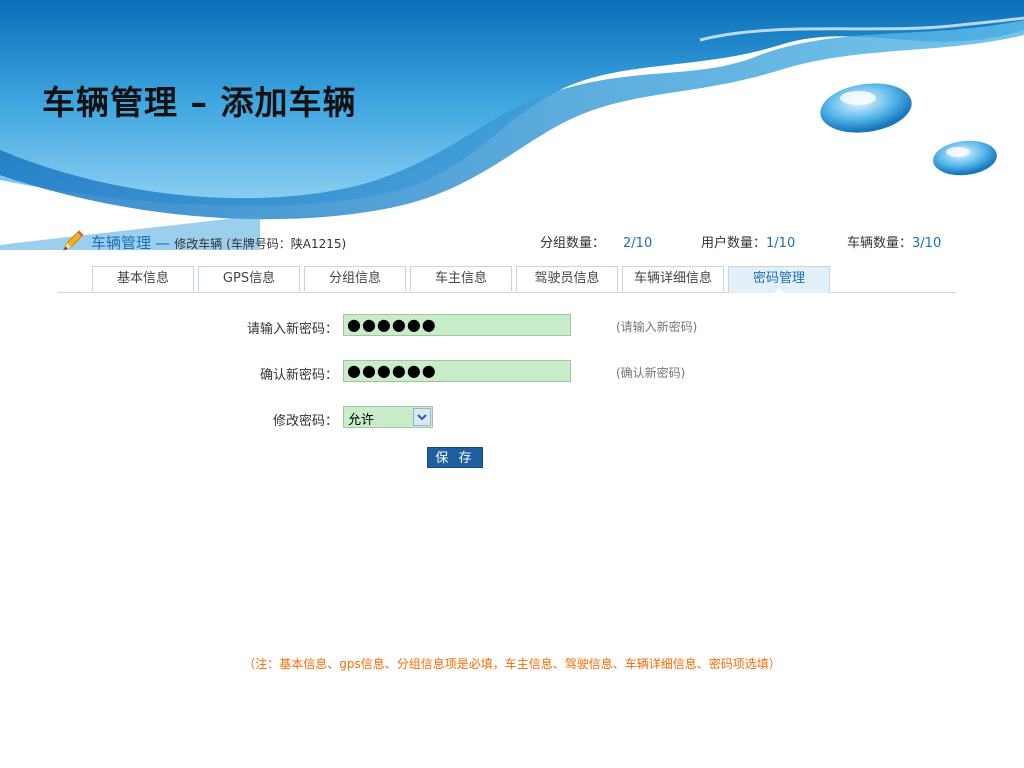 The height and width of the screenshot is (768, 1024). I want to click on tab-owner-info: 车主信息, so click(461, 278).